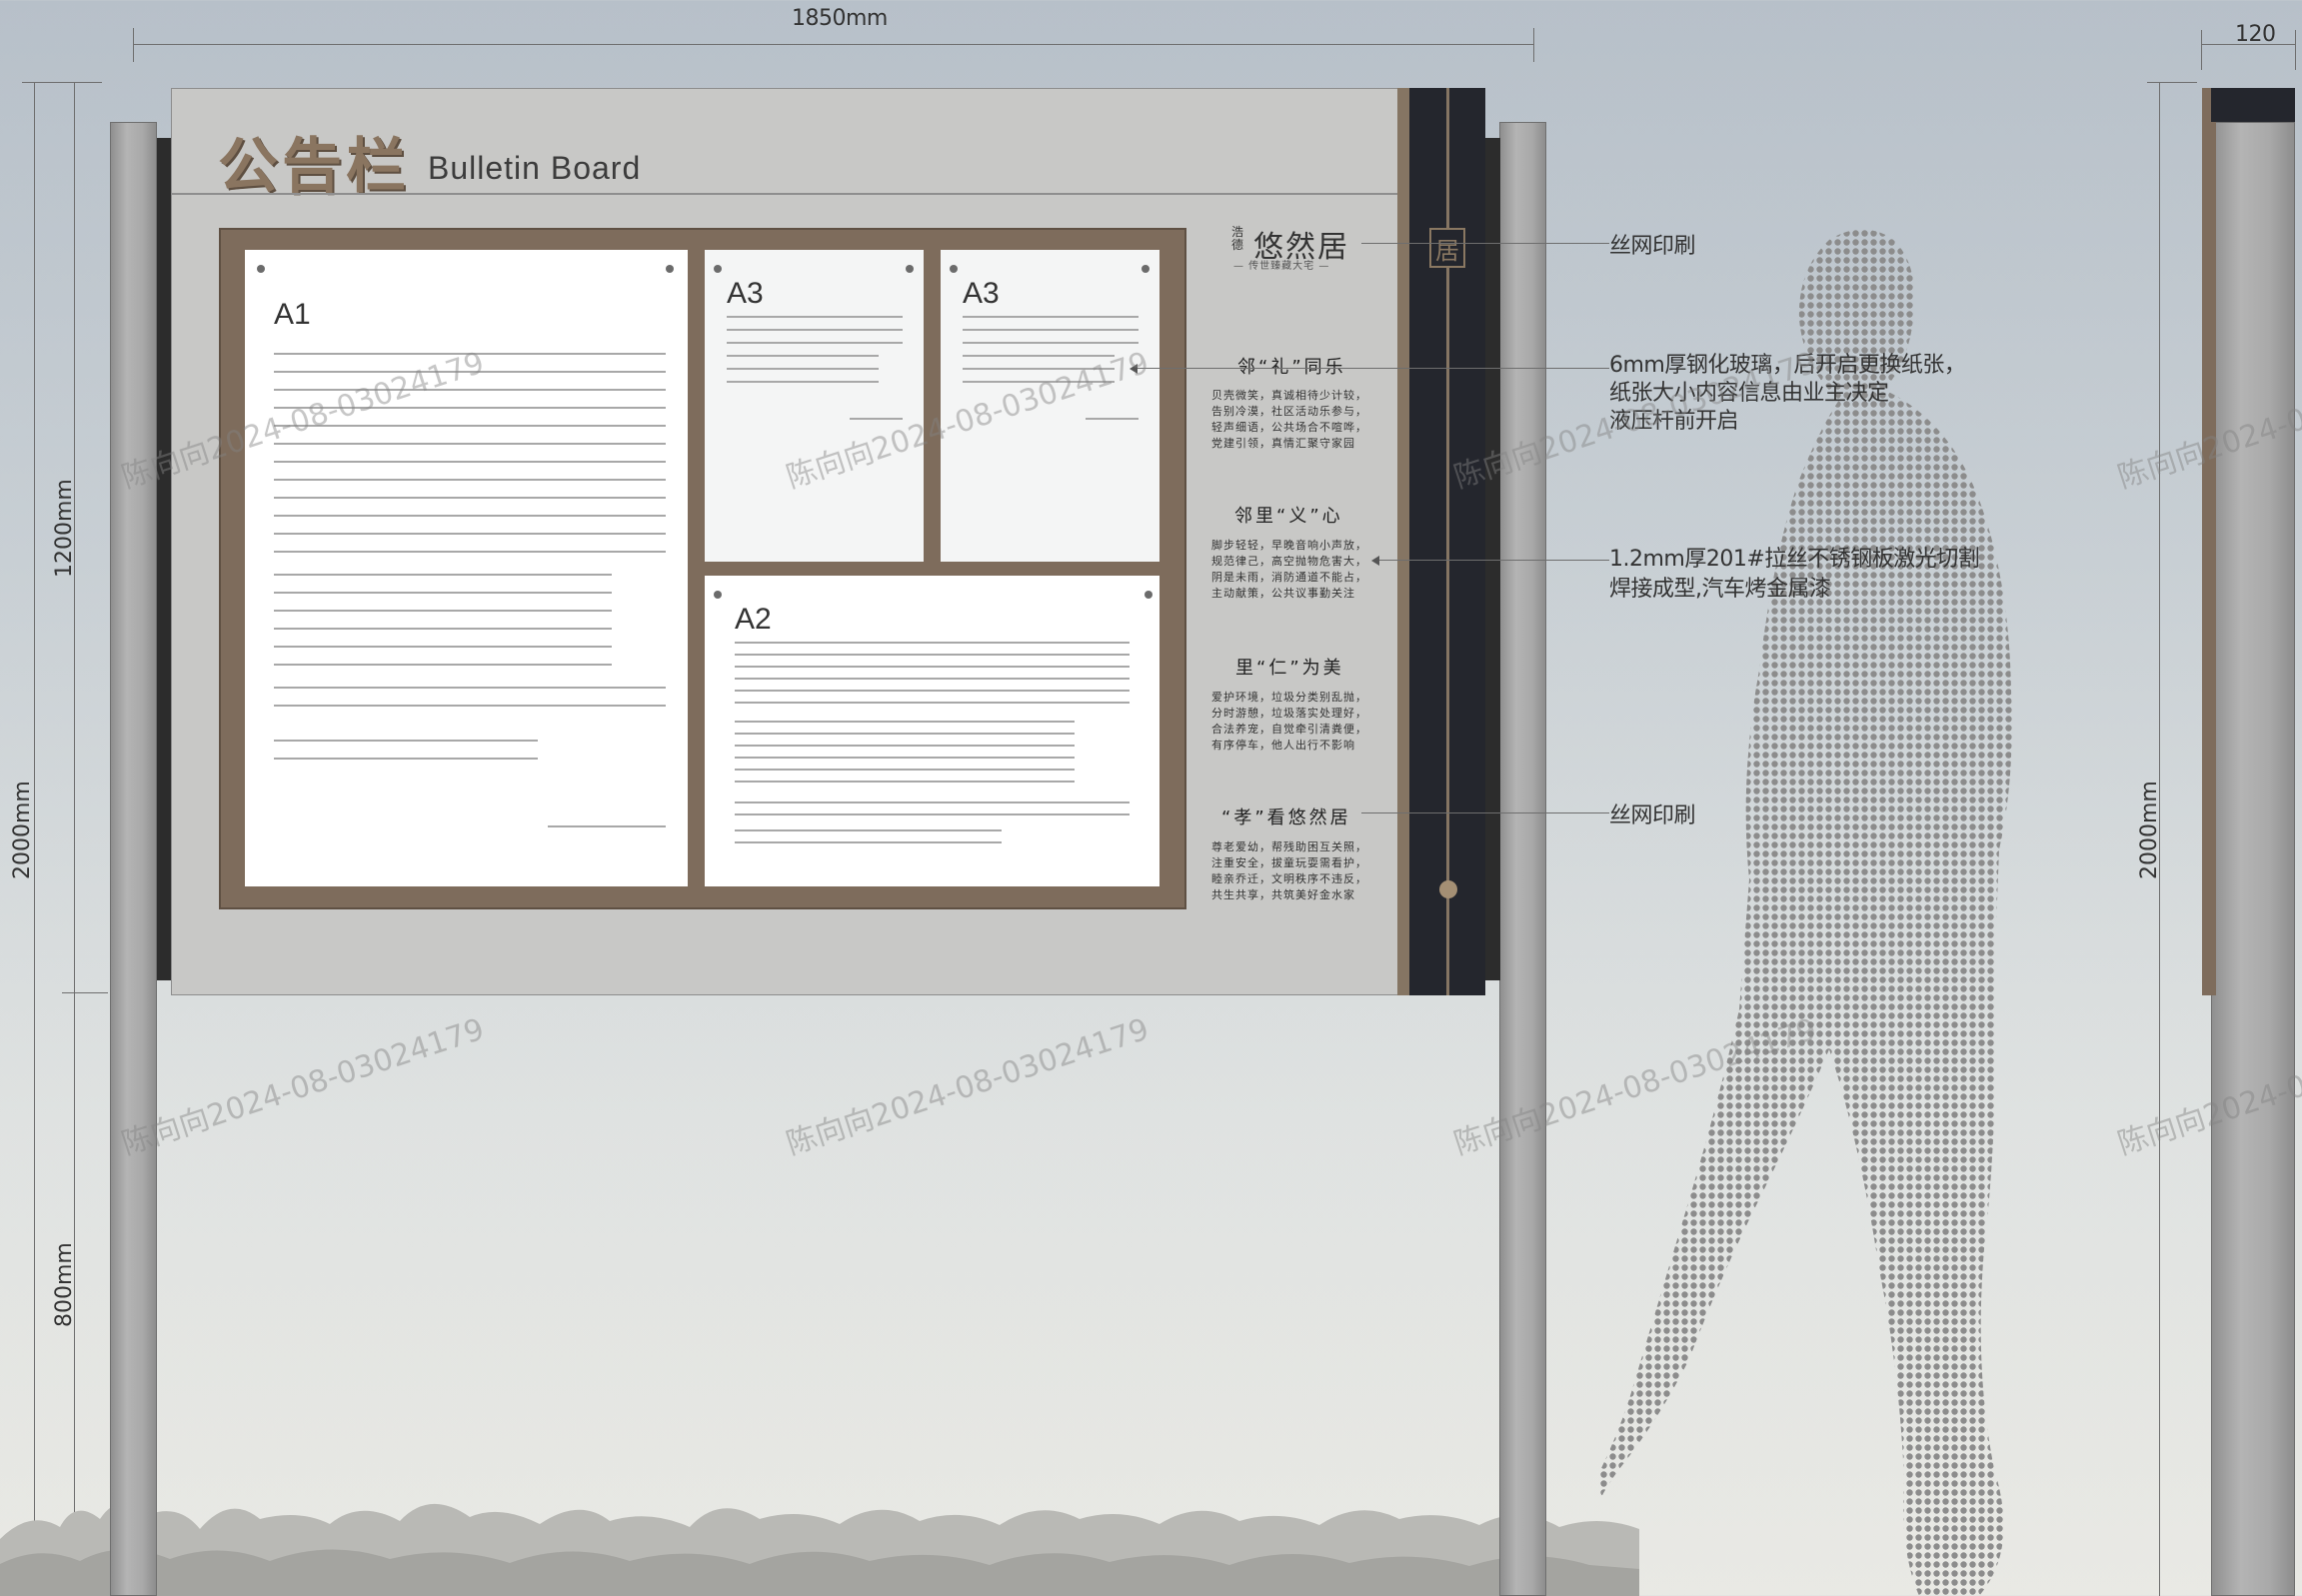 This screenshot has height=1596, width=2302. What do you see at coordinates (1533, 45) in the screenshot?
I see `width-dimension-tick-right` at bounding box center [1533, 45].